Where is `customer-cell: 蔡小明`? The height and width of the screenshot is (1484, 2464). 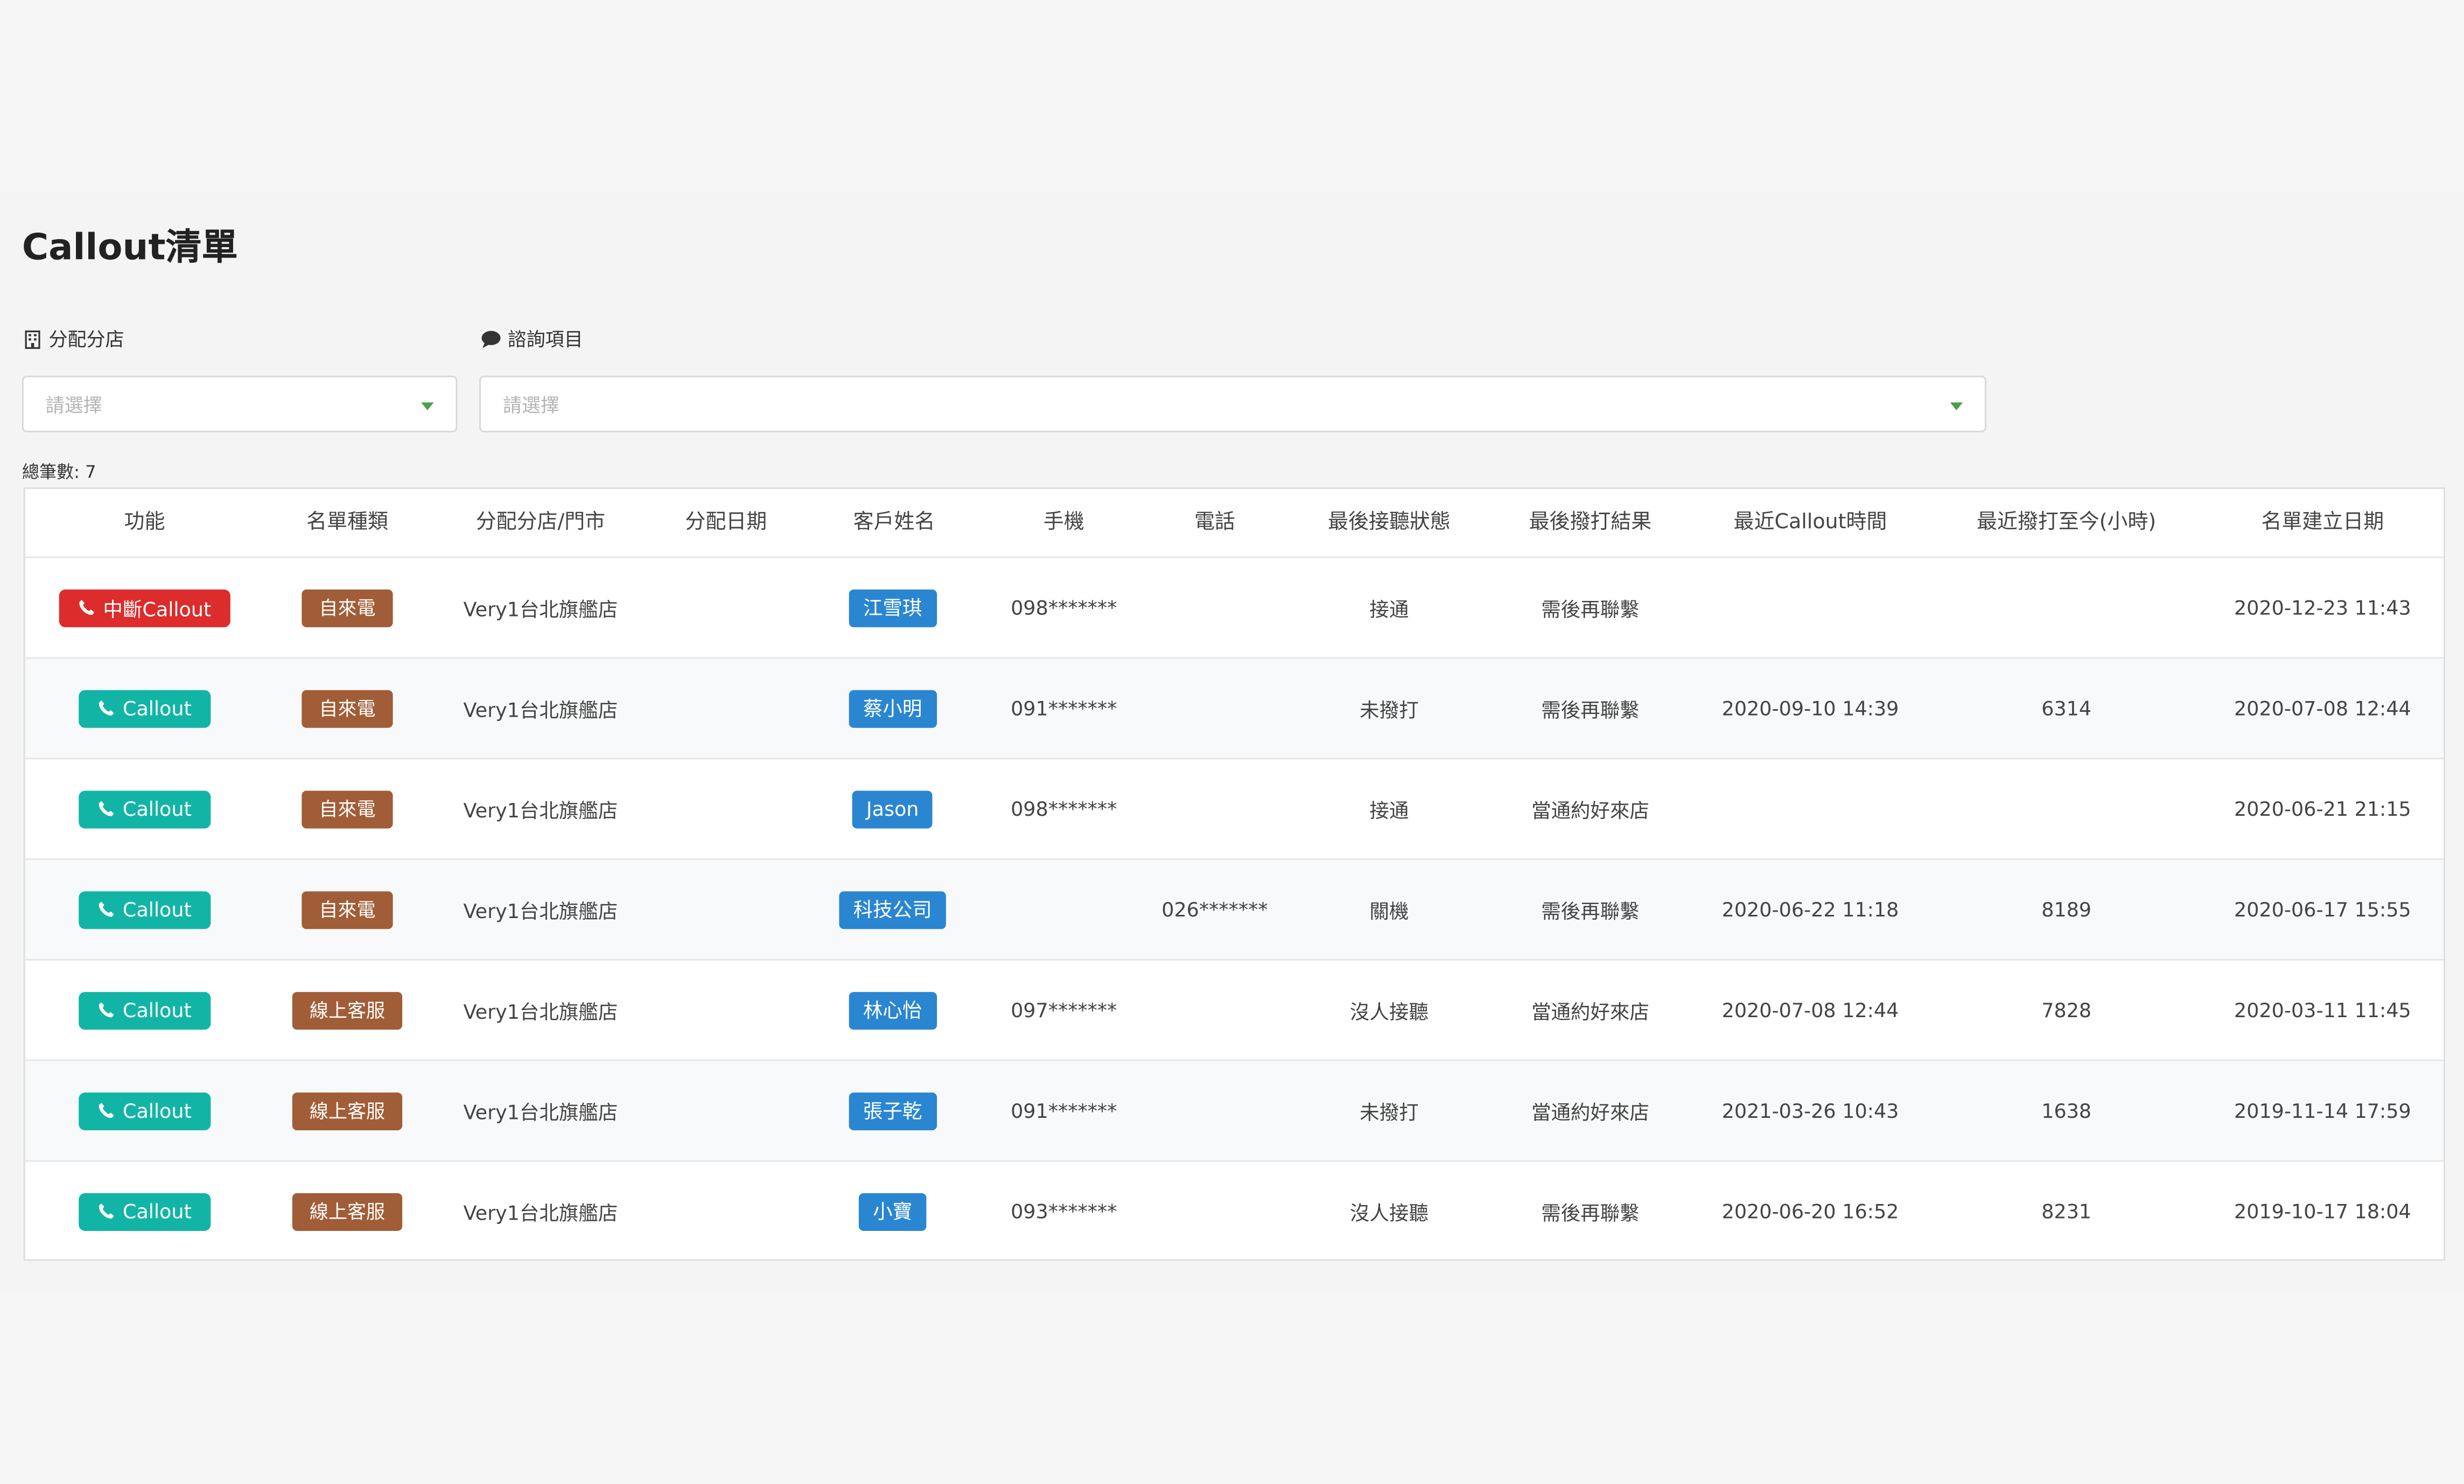
customer-cell: 蔡小明 is located at coordinates (892, 708).